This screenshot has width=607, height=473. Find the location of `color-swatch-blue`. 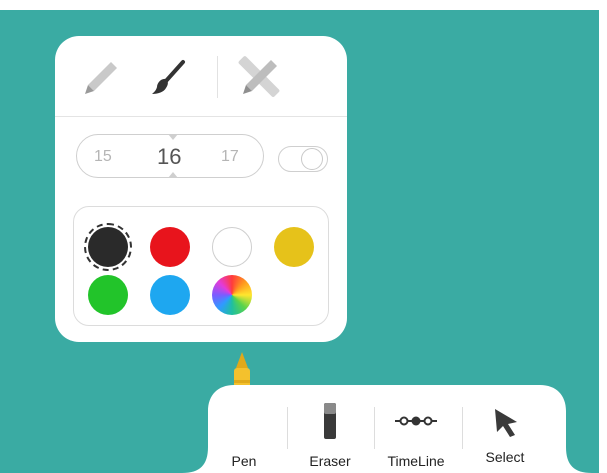

color-swatch-blue is located at coordinates (170, 295).